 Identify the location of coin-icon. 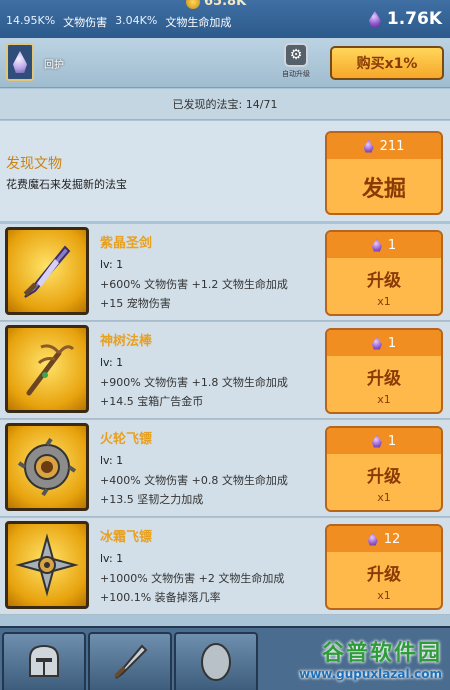
(193, 4).